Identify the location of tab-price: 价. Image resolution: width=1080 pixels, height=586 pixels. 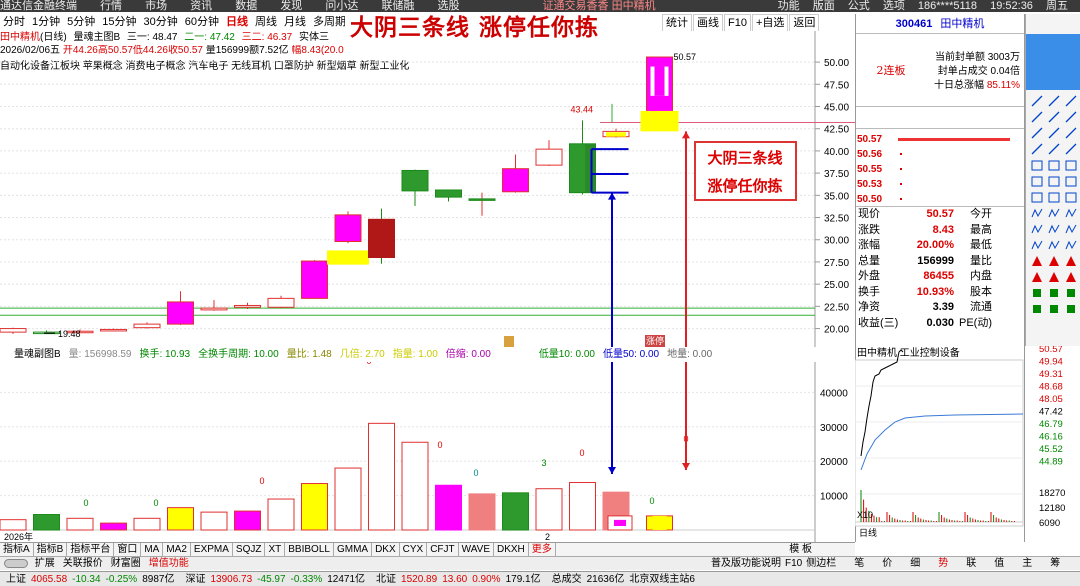
(887, 563).